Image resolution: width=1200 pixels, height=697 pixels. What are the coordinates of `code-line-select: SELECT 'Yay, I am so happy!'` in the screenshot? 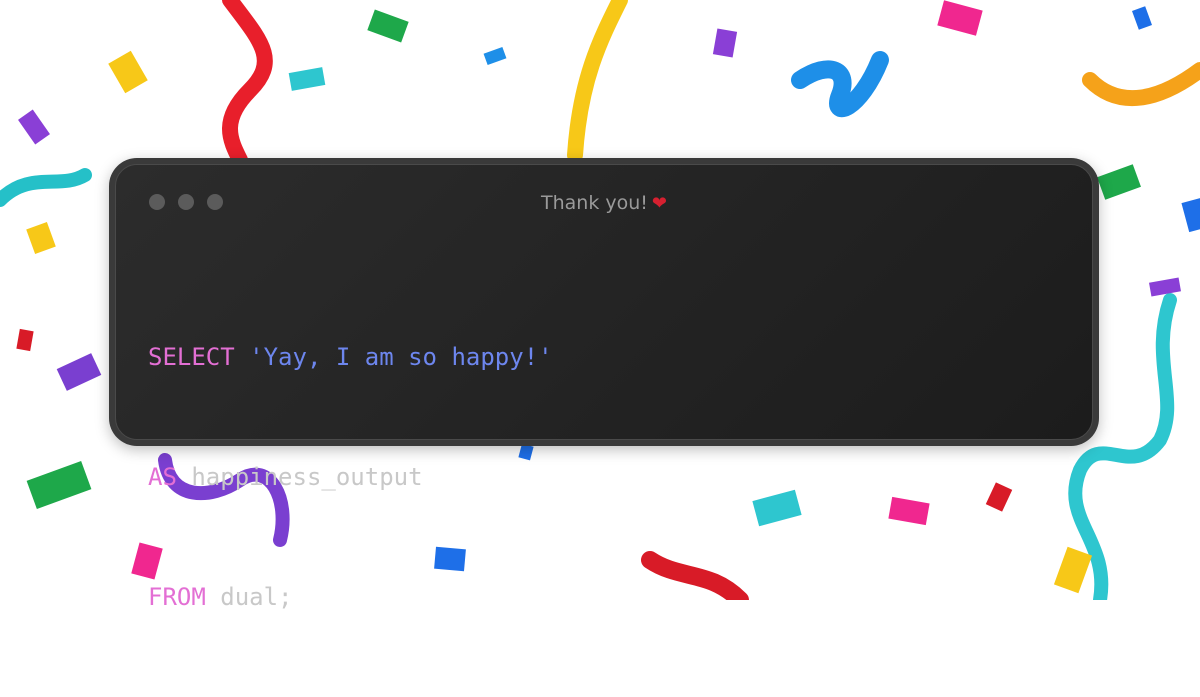 It's located at (350, 357).